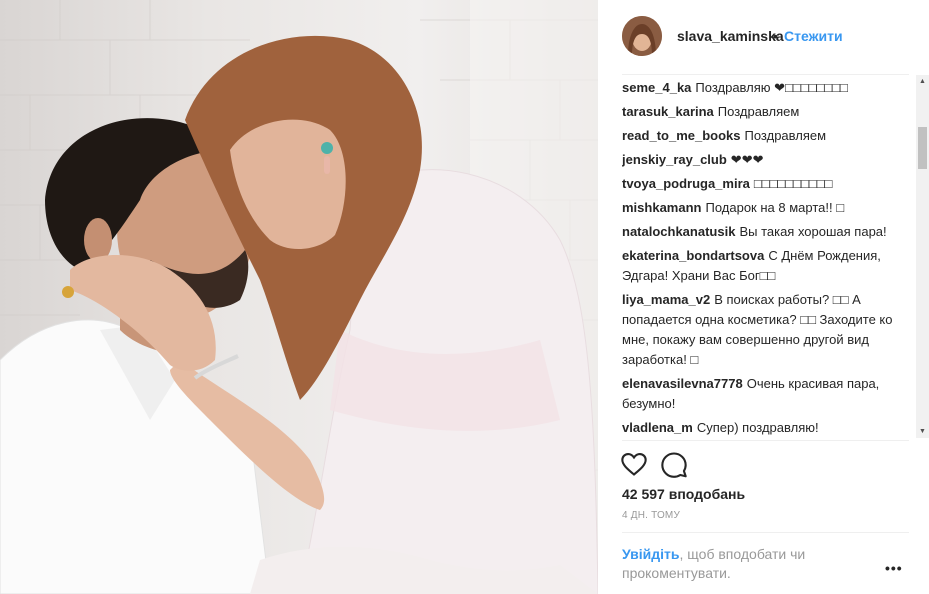 This screenshot has width=929, height=594. Describe the element at coordinates (767, 160) in the screenshot. I see `comment-item: jenskiy_ray_club ❤❤❤` at that location.